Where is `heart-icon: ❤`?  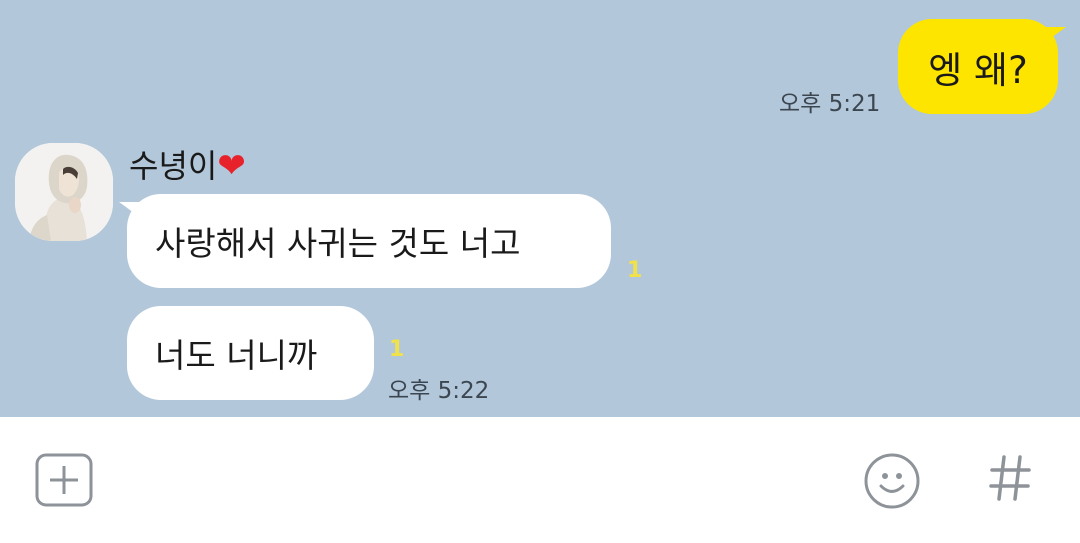 heart-icon: ❤ is located at coordinates (231, 166).